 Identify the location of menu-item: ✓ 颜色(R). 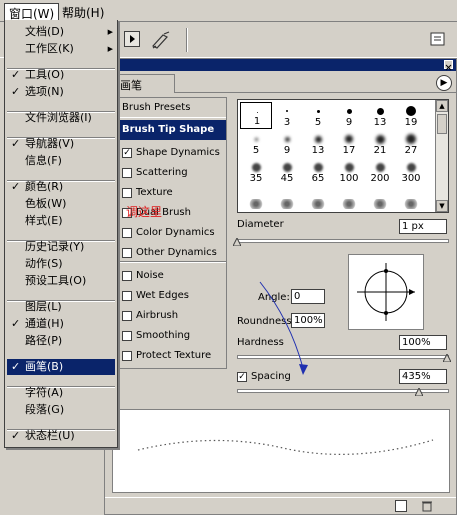
(61, 187).